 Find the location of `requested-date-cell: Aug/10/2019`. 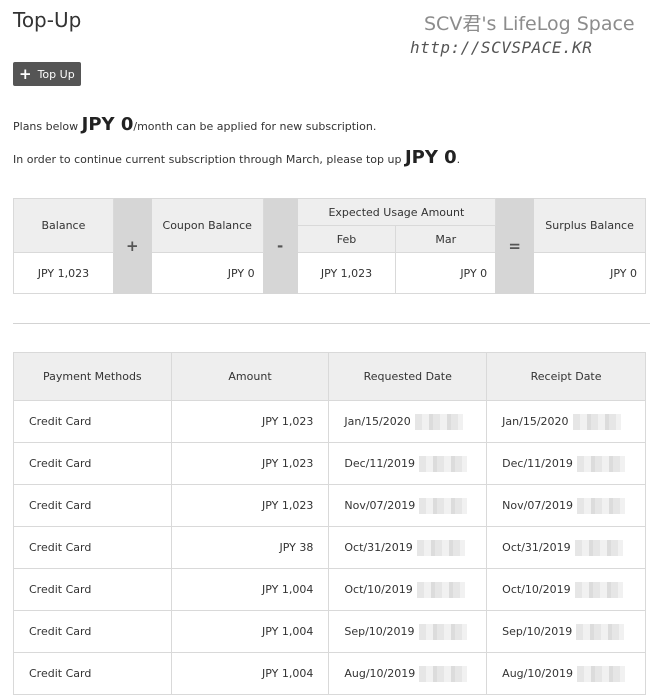

requested-date-cell: Aug/10/2019 is located at coordinates (408, 673).